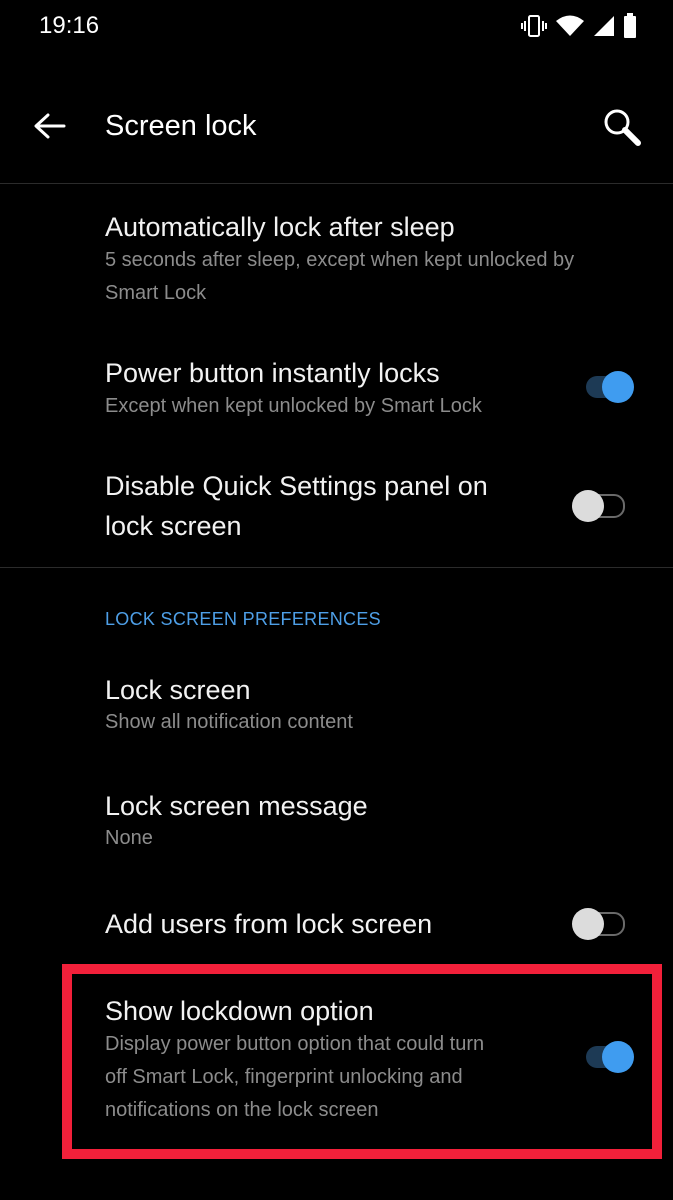  Describe the element at coordinates (630, 25) in the screenshot. I see `battery-icon` at that location.